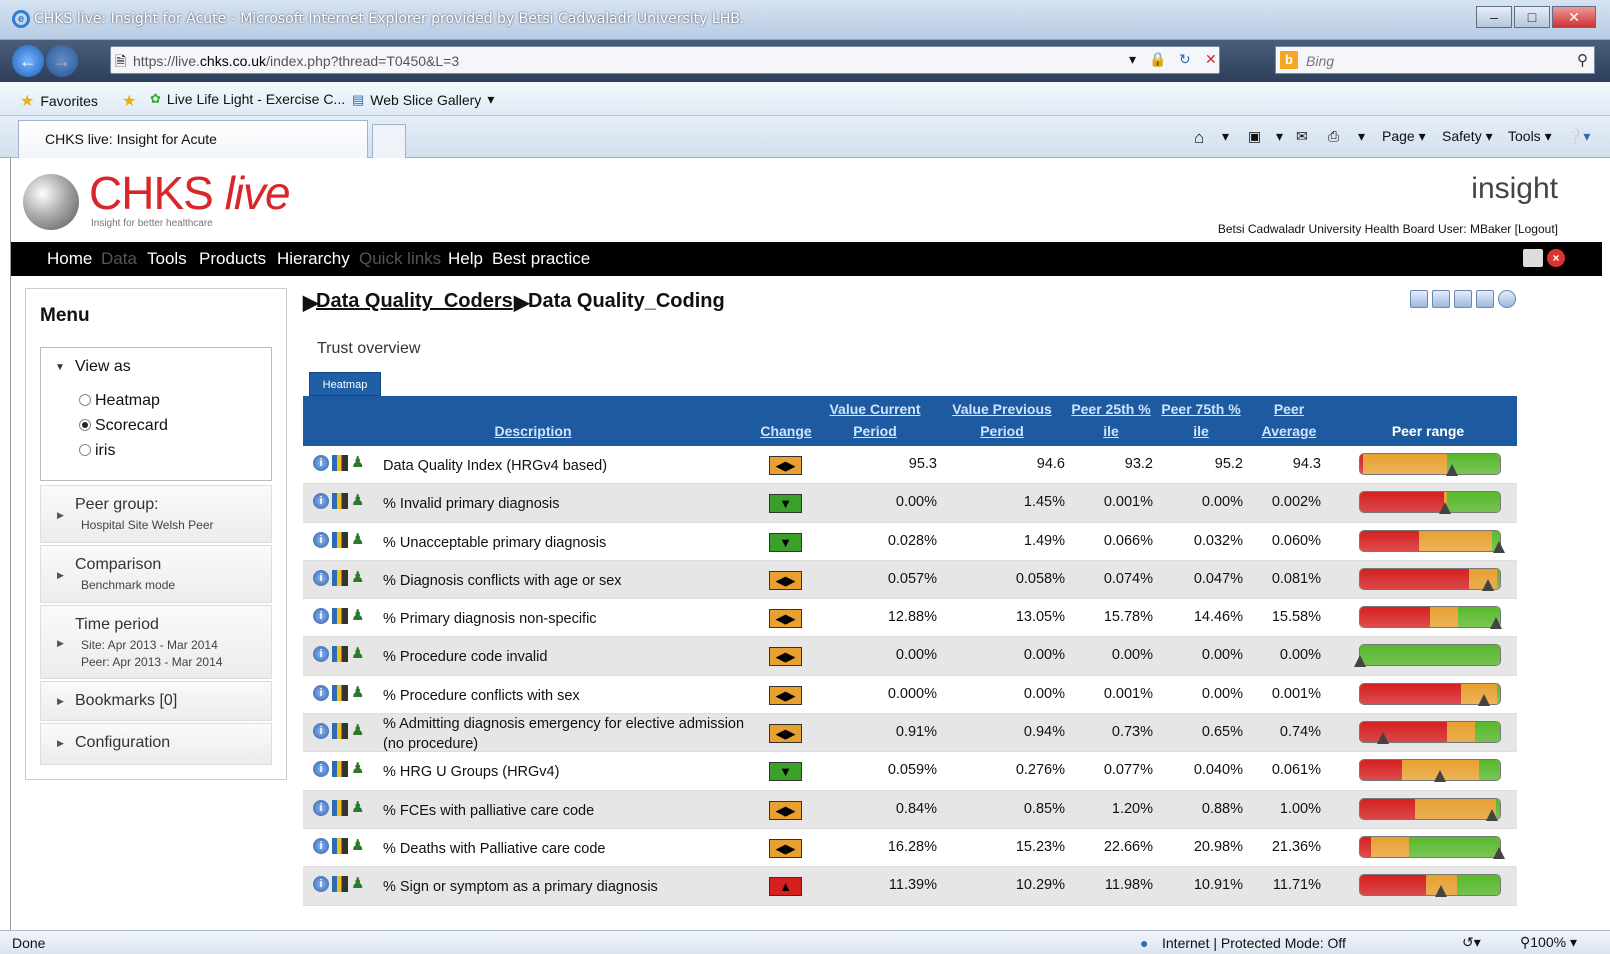  Describe the element at coordinates (69, 259) in the screenshot. I see `nav-item-home: Home` at that location.